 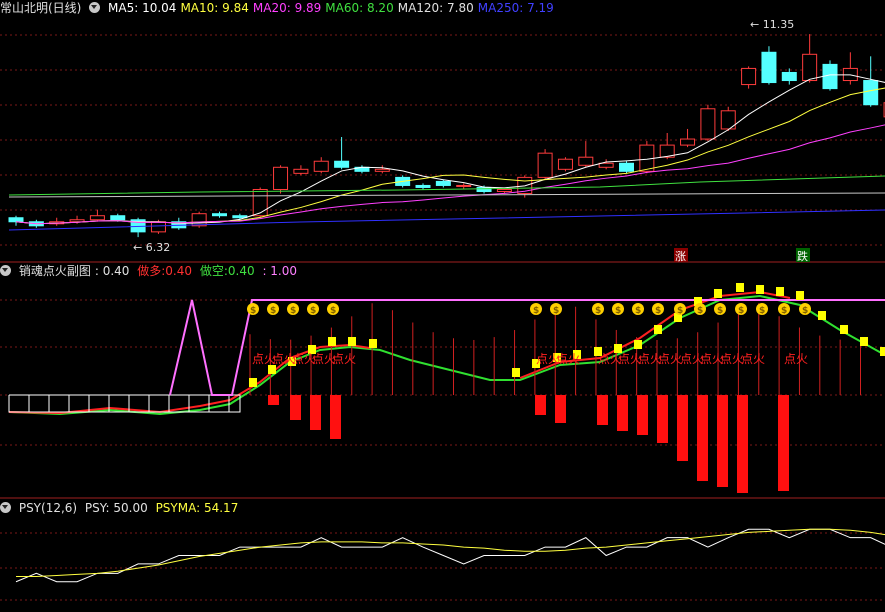 What do you see at coordinates (802, 256) in the screenshot?
I see `down-badge-text: 跌` at bounding box center [802, 256].